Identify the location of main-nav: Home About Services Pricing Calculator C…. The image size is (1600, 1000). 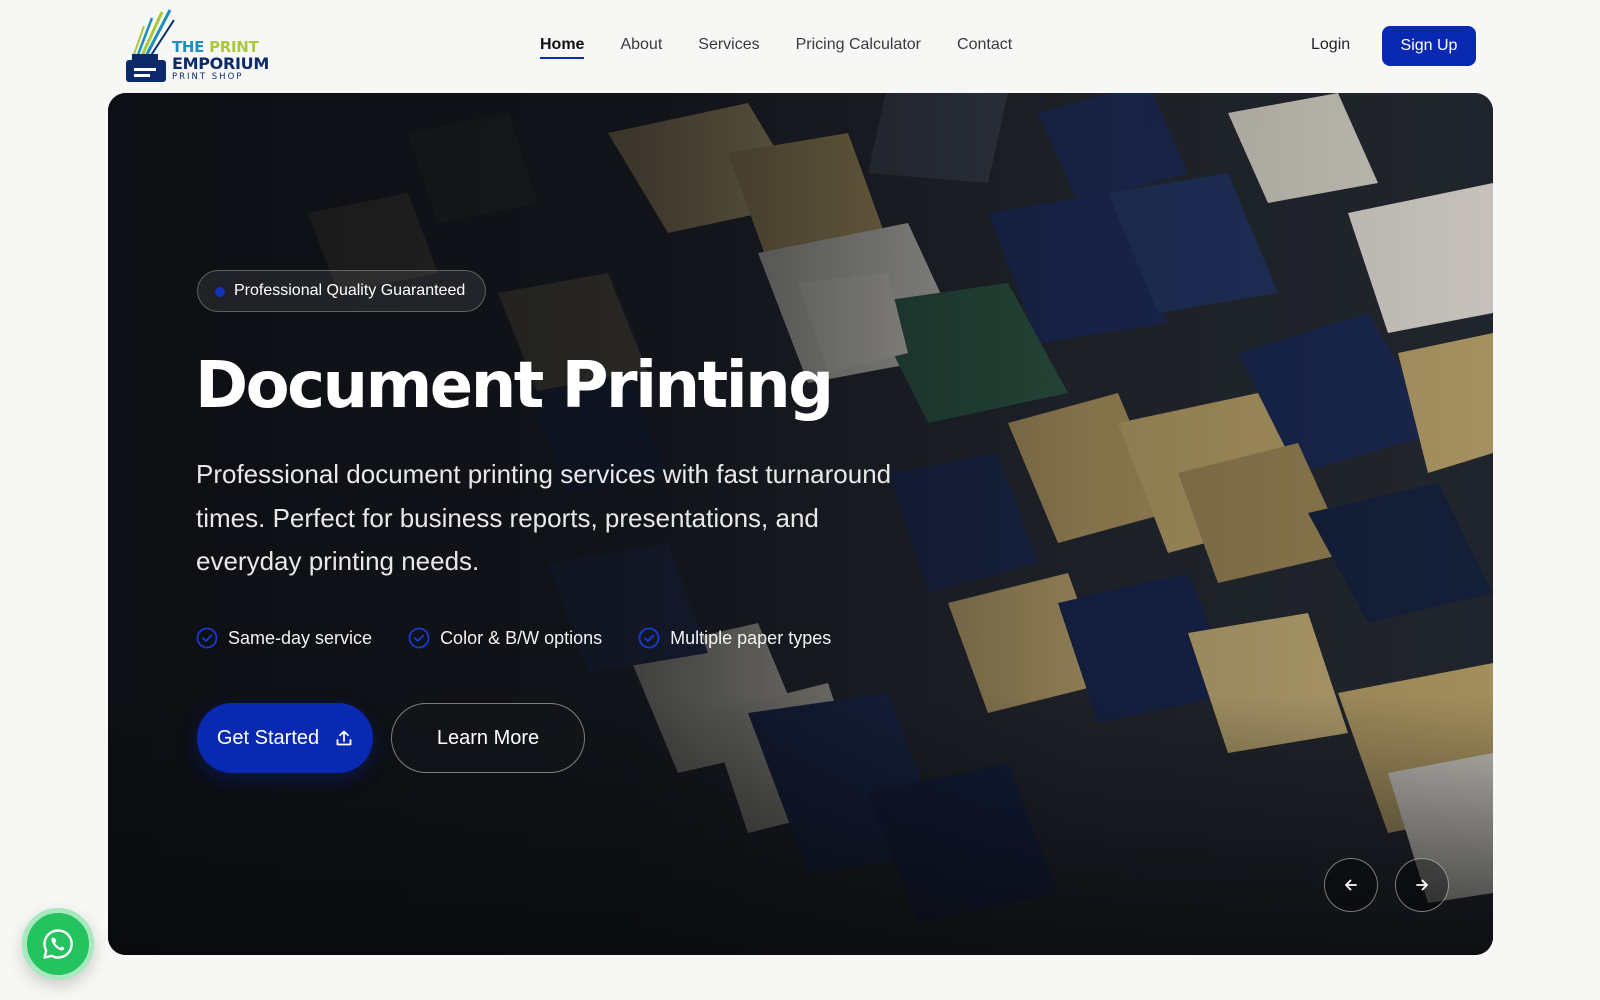
(776, 47).